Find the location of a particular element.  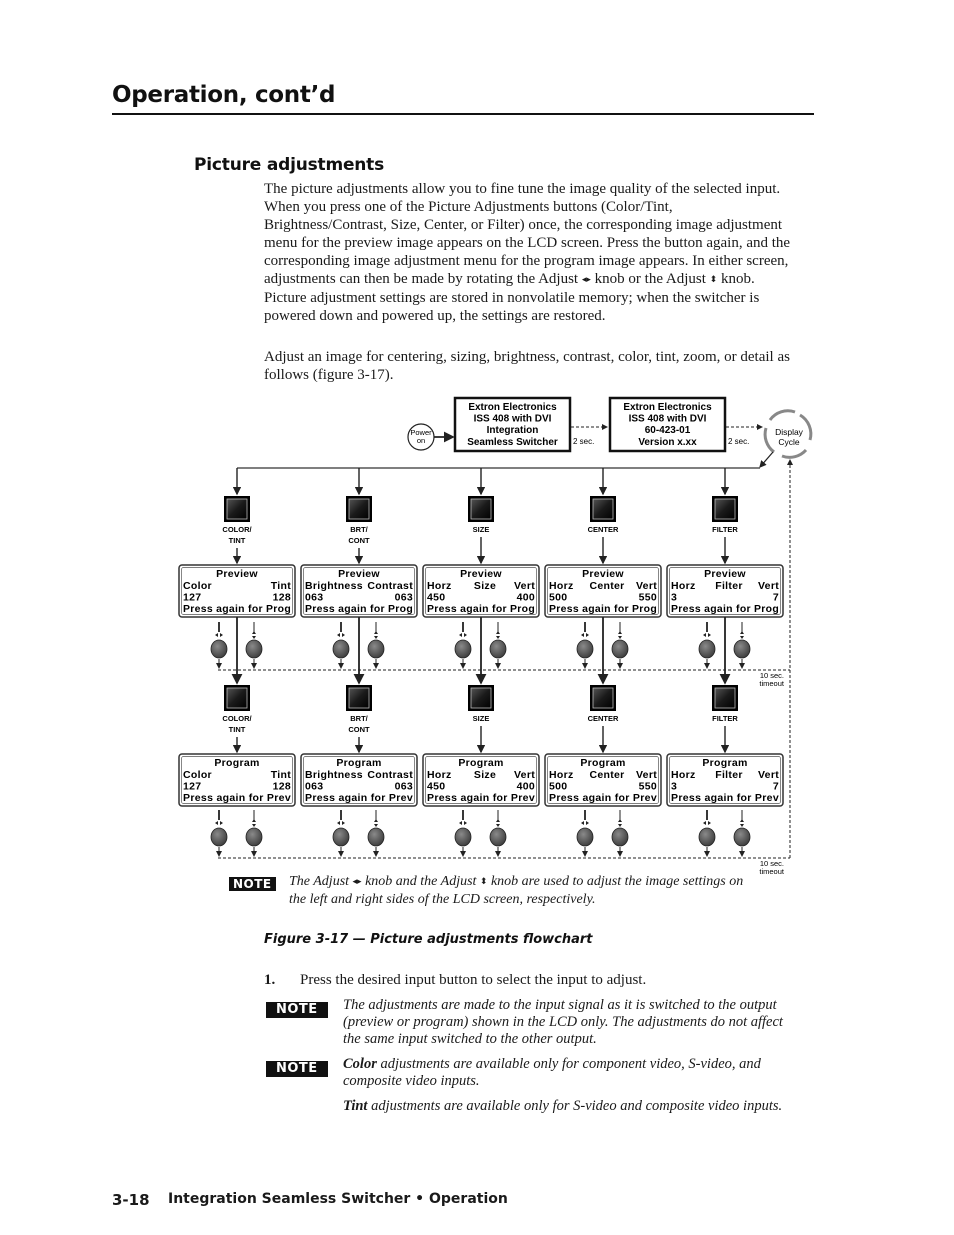

note-badge-1: NOTE is located at coordinates (297, 1009).